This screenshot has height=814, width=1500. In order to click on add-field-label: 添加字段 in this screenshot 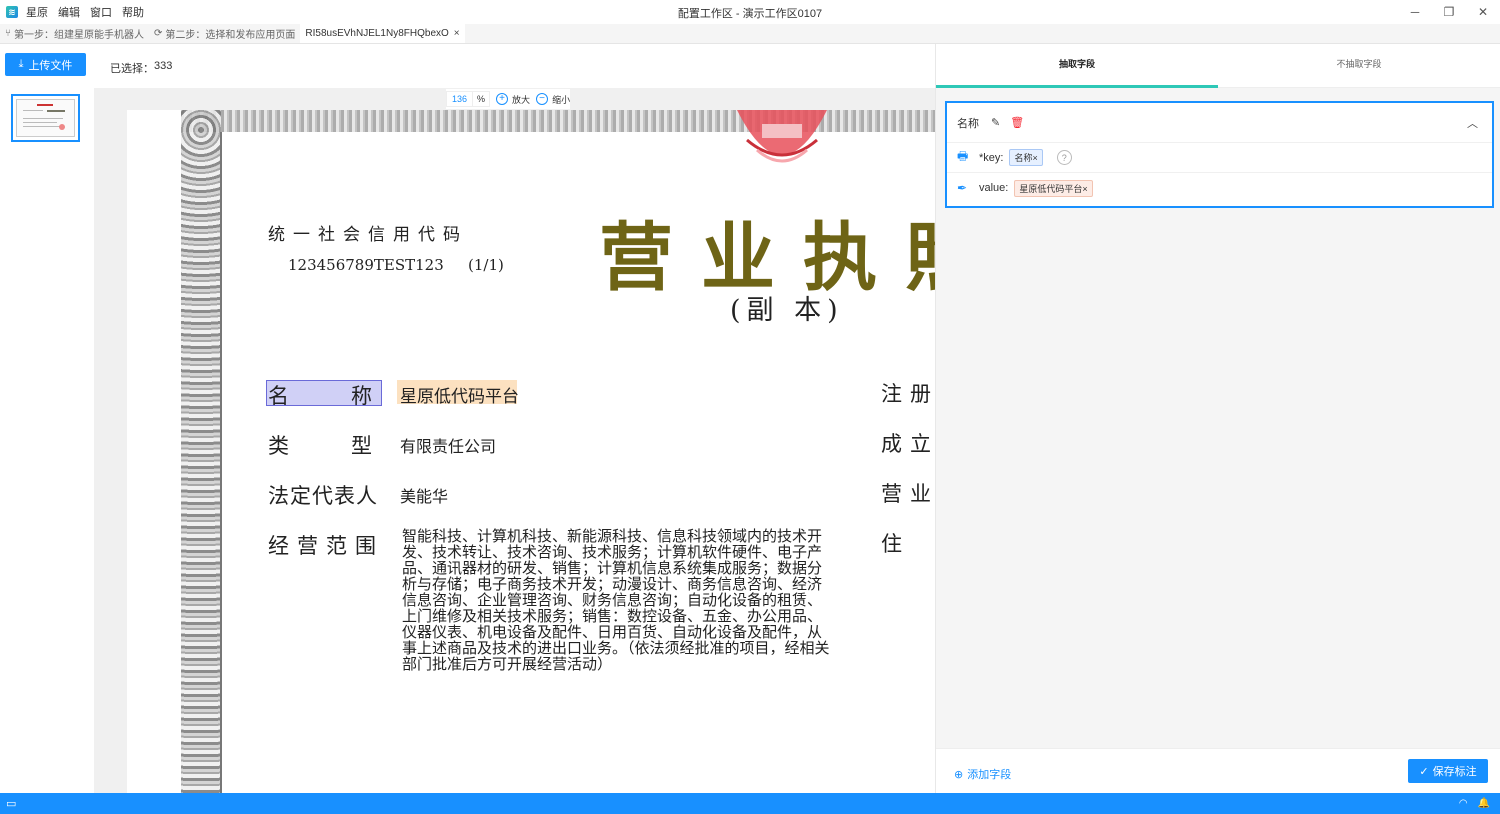, I will do `click(989, 775)`.